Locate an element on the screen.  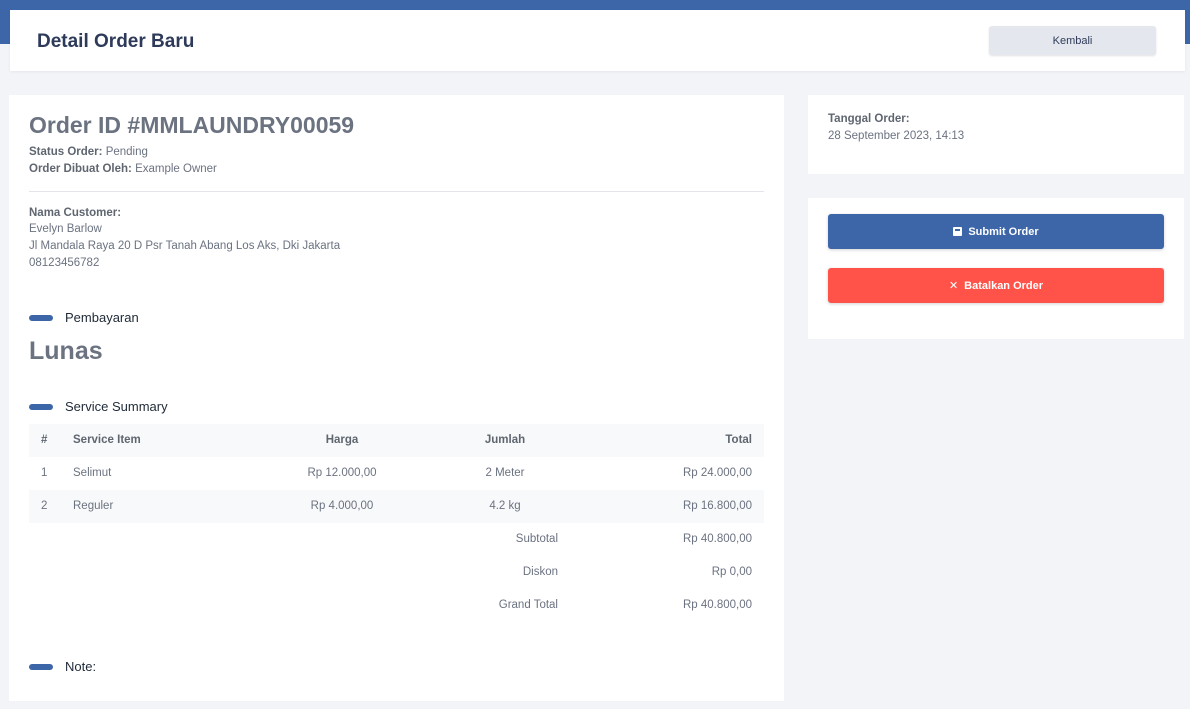
service-summary-header: Service Summary is located at coordinates (98, 406).